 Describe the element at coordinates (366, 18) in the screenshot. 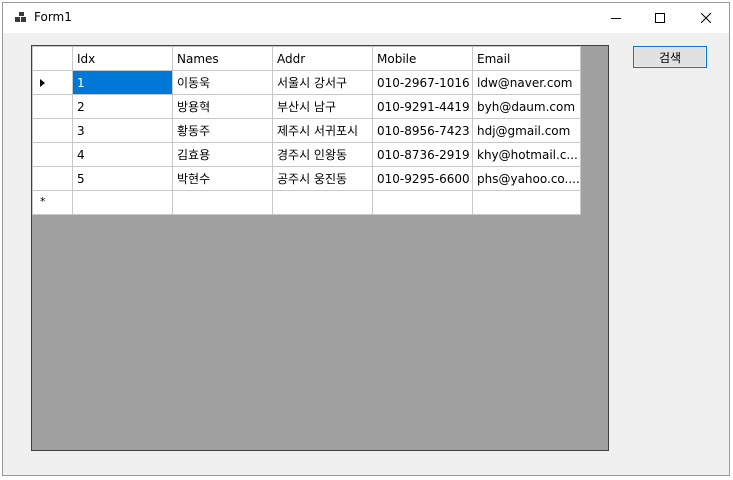

I see `title-bar: Form1` at that location.